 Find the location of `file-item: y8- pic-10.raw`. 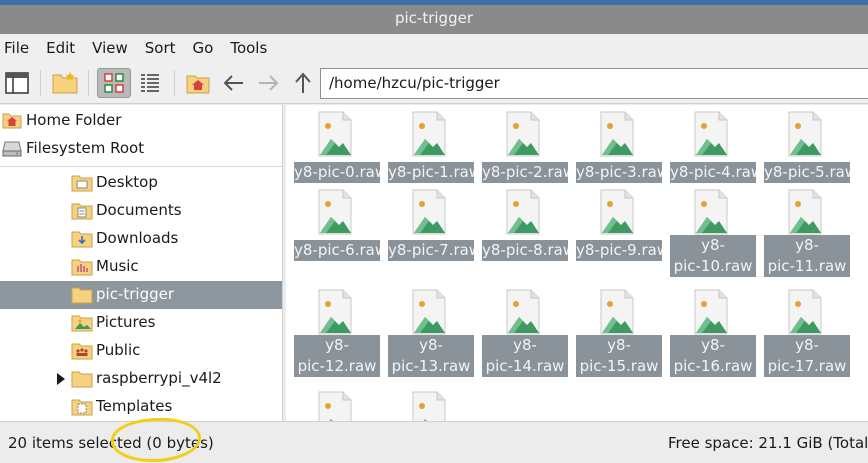

file-item: y8- pic-10.raw is located at coordinates (711, 231).